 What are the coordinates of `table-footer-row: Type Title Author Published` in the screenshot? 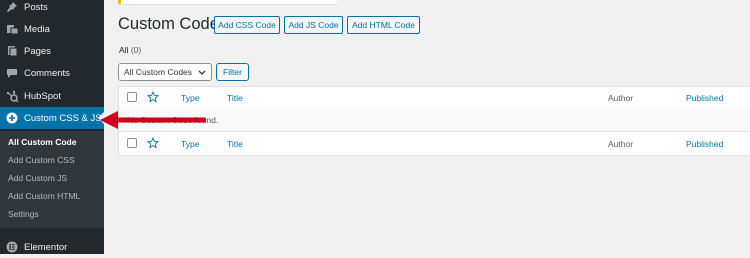 It's located at (434, 144).